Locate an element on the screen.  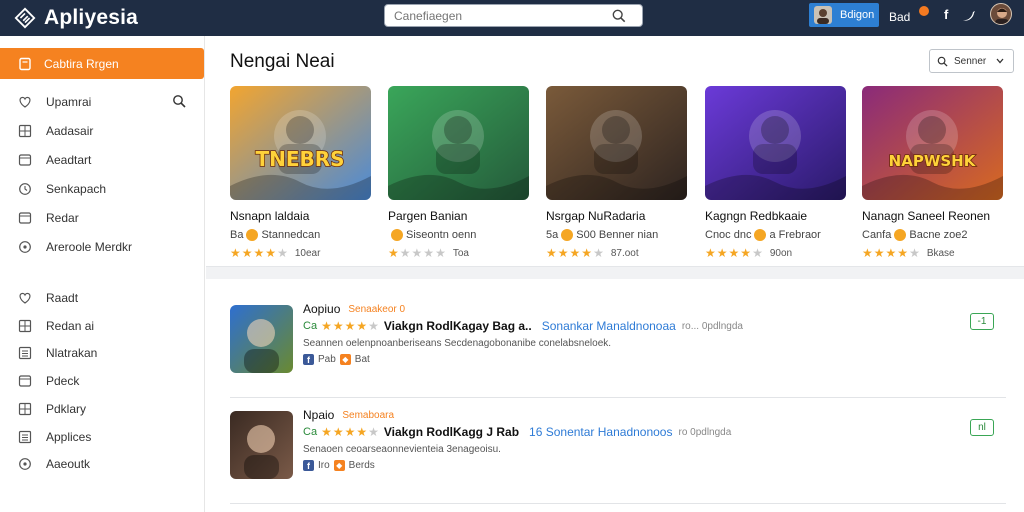
app-list-header: Npaio Semaboara is located at coordinates (348, 415).